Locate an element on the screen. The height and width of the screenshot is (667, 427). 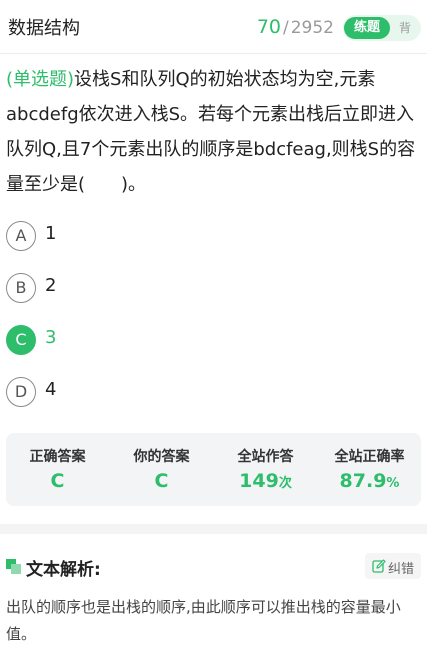
analysis-header: 文本解析: 纠错 is located at coordinates (213, 567).